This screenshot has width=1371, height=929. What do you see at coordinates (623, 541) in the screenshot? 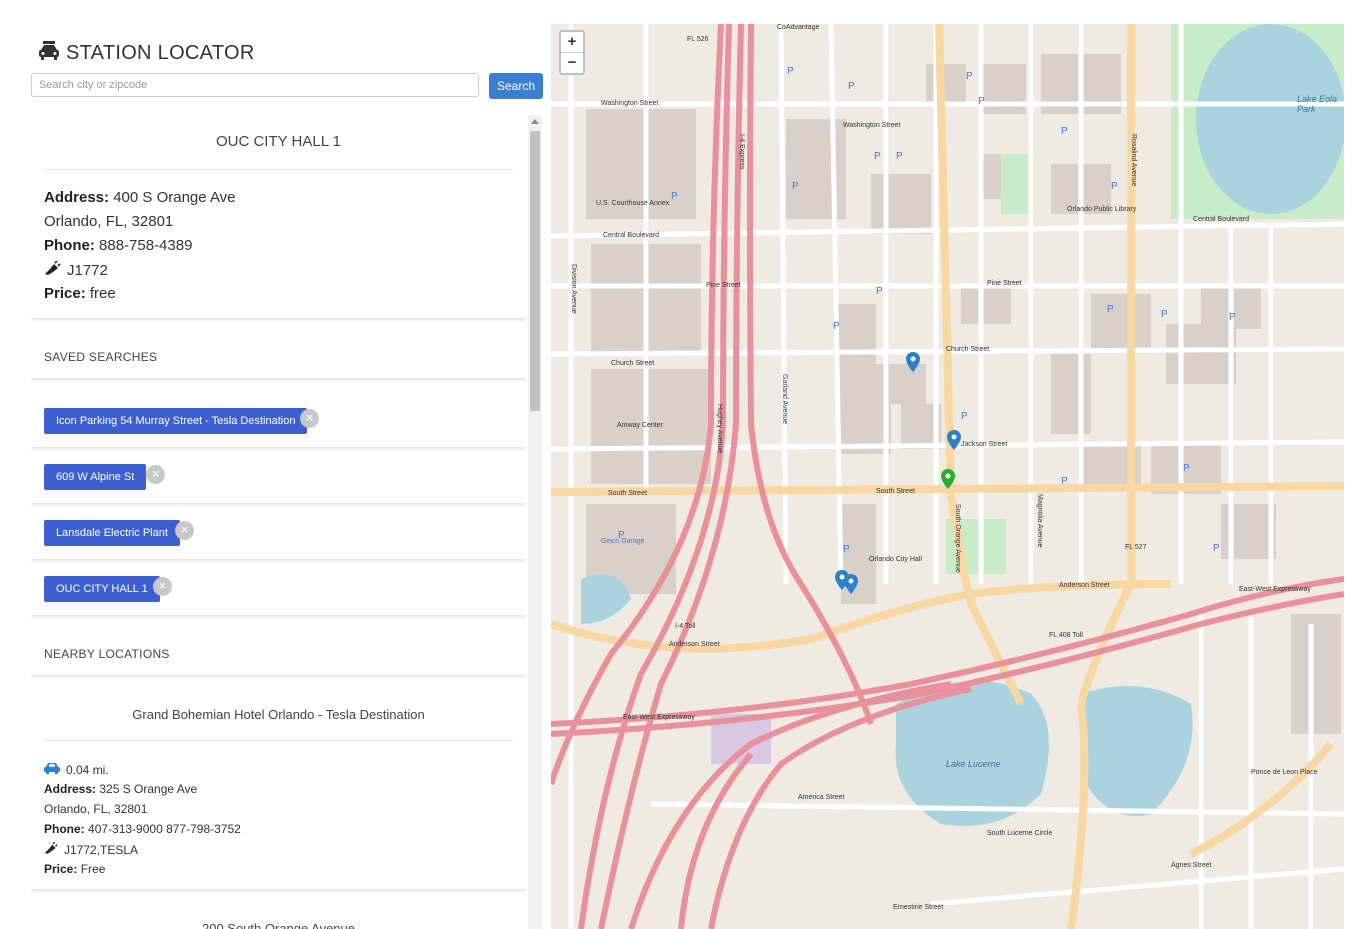
I see `poi-label: Geico Garage` at bounding box center [623, 541].